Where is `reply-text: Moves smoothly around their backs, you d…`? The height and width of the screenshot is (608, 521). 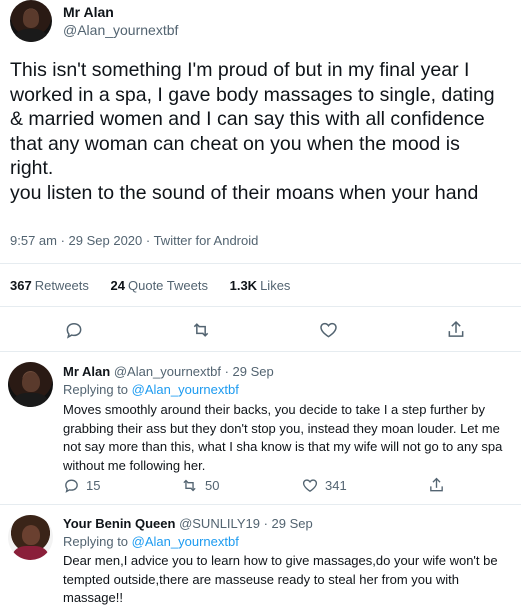 reply-text: Moves smoothly around their backs, you d… is located at coordinates (282, 438).